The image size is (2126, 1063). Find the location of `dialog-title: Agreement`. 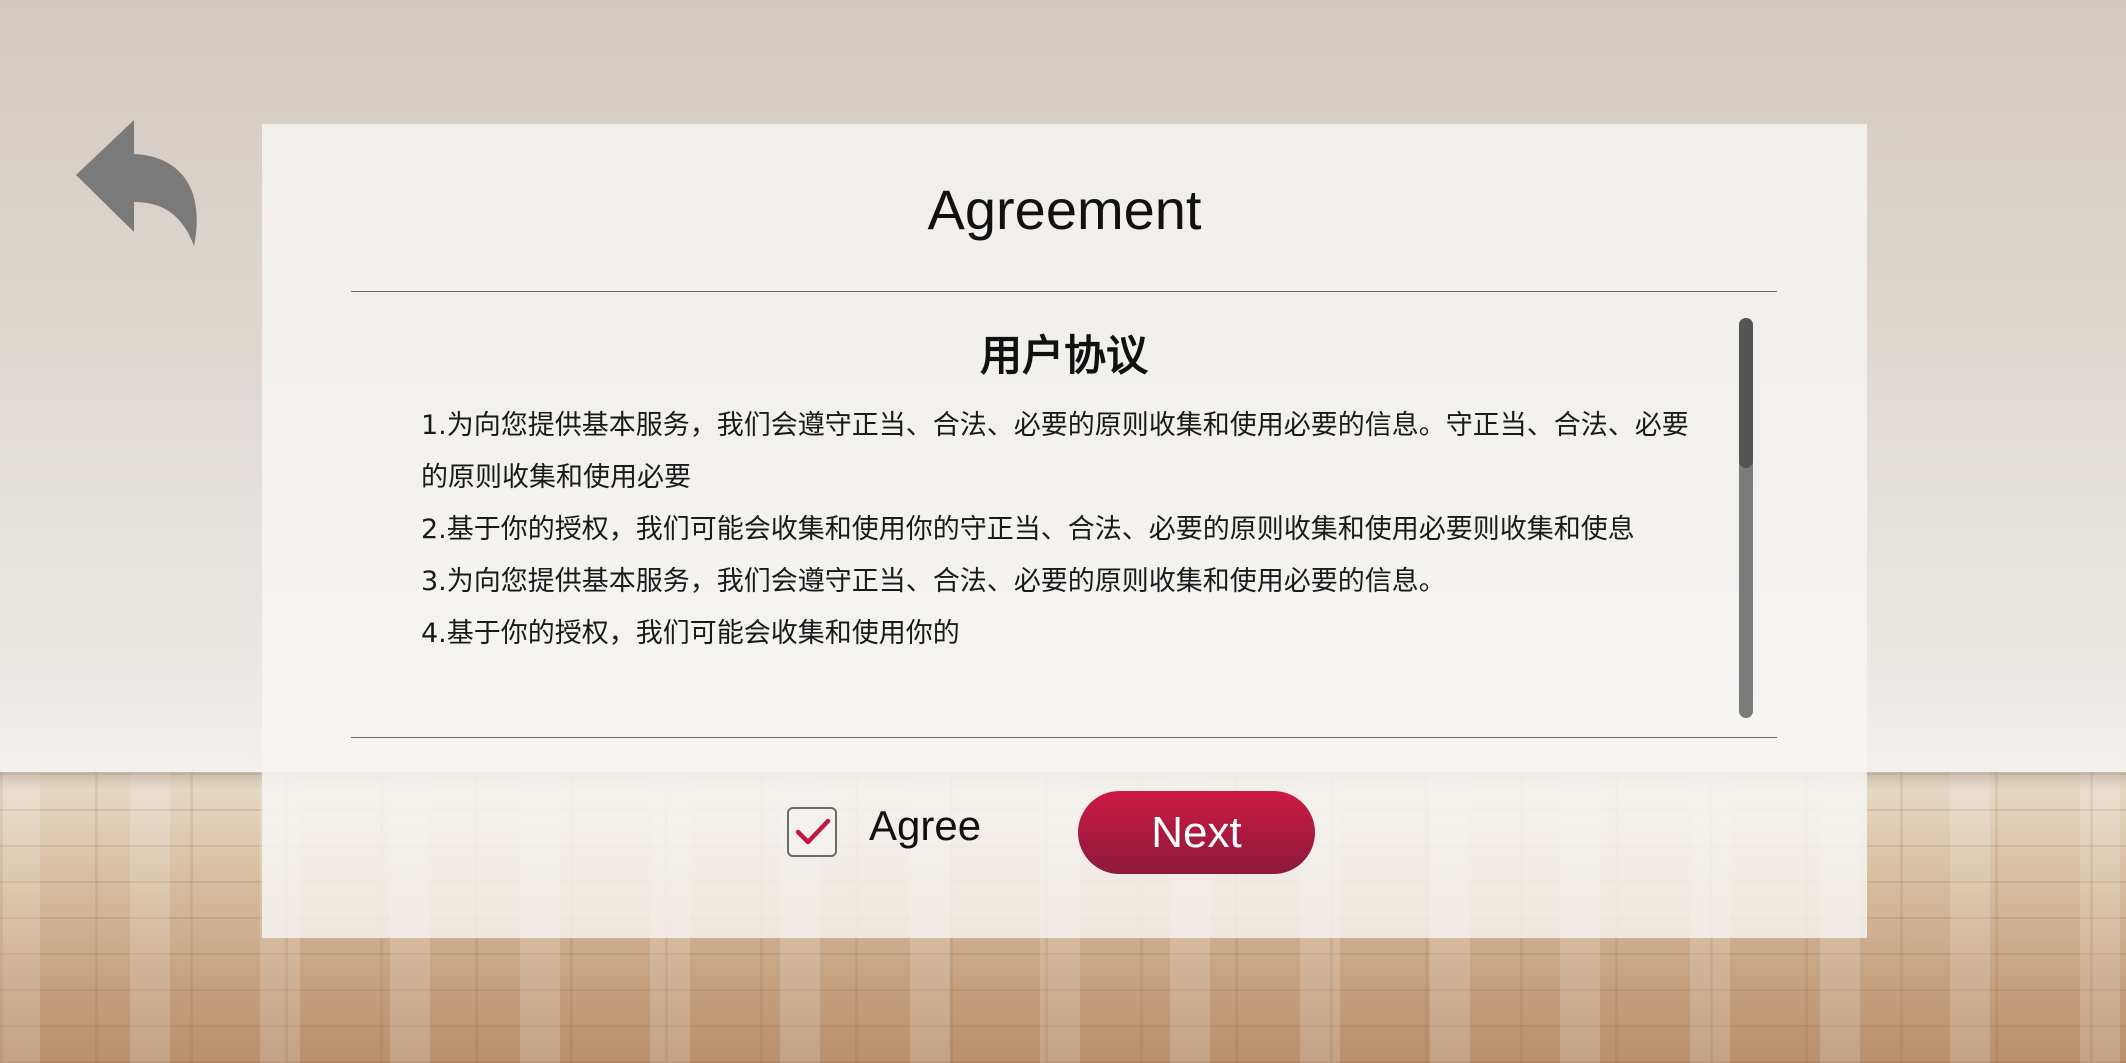

dialog-title: Agreement is located at coordinates (1064, 209).